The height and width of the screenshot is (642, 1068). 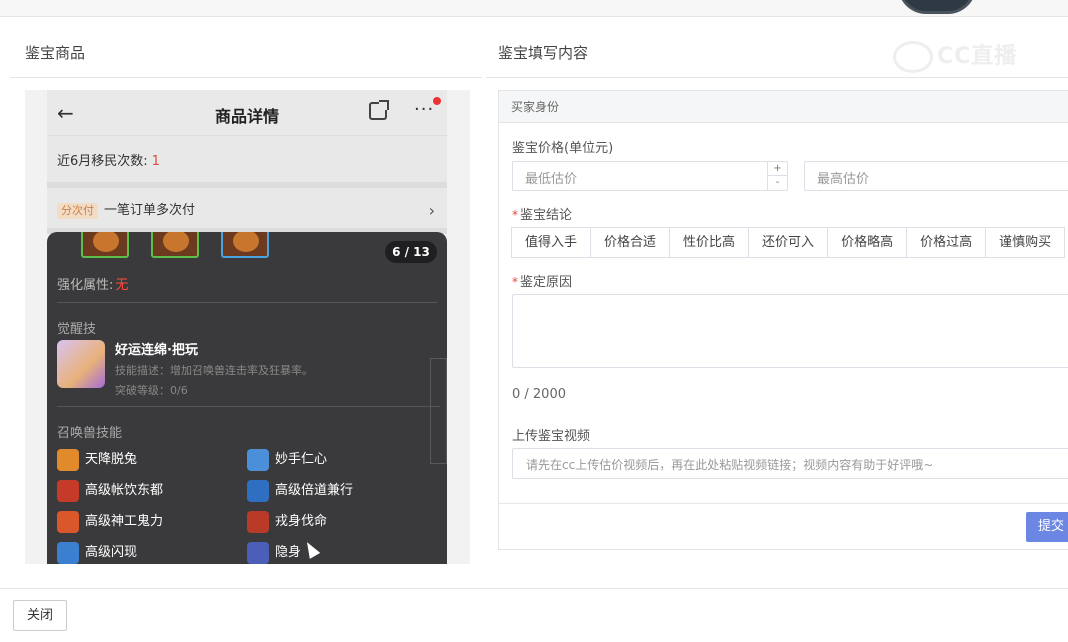 I want to click on awaken-skill-name: 好运连绵·把玩, so click(x=156, y=350).